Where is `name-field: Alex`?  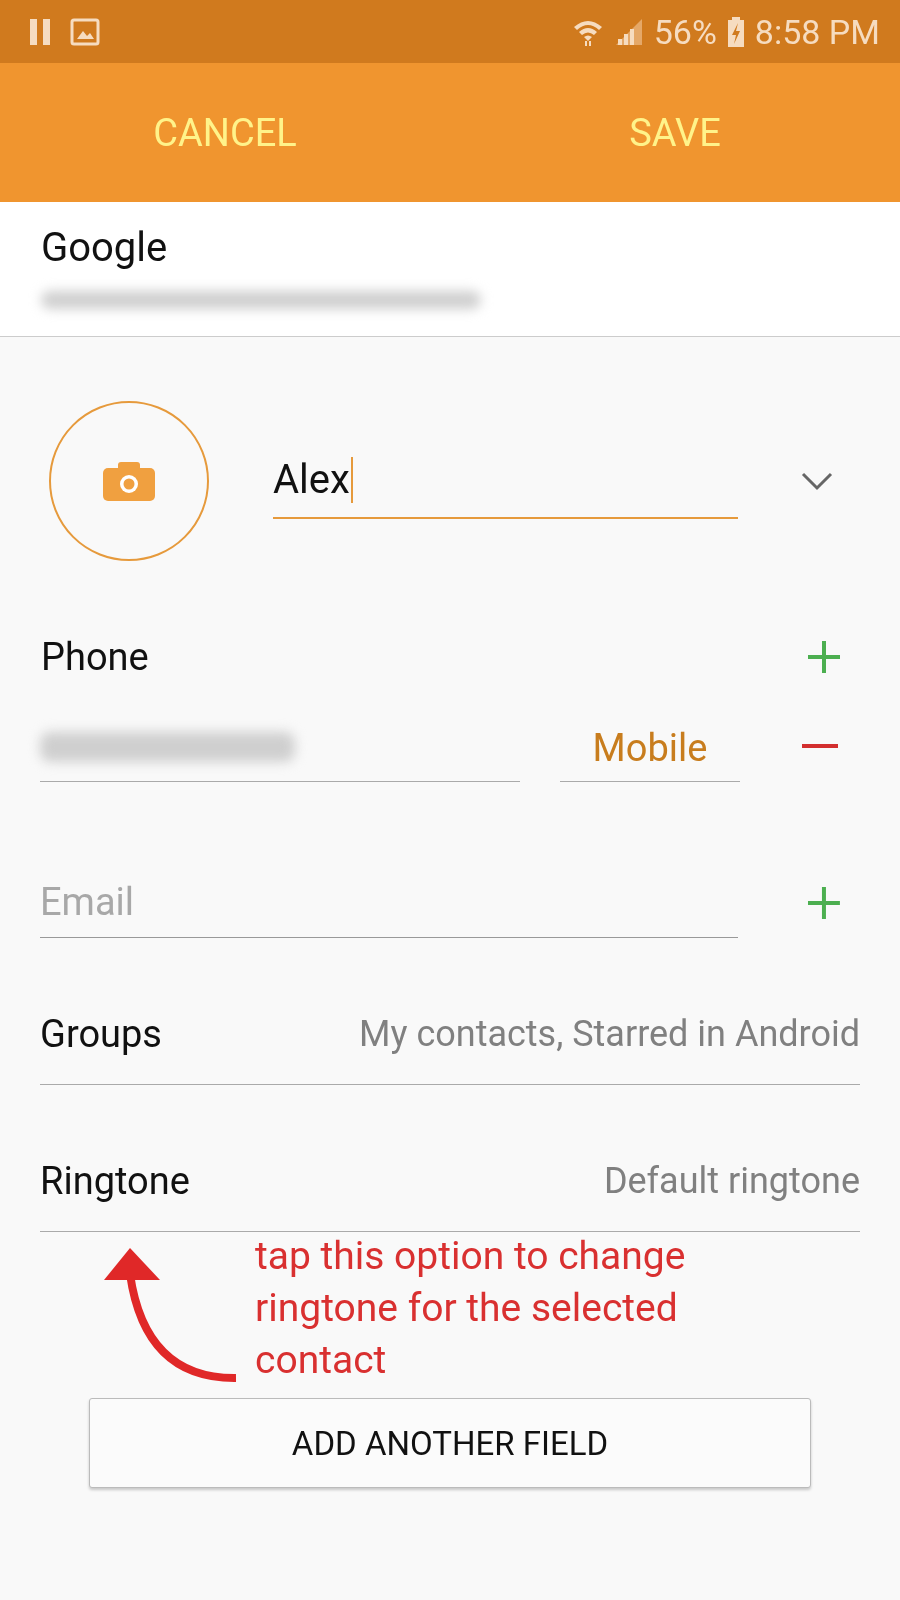 name-field: Alex is located at coordinates (505, 480).